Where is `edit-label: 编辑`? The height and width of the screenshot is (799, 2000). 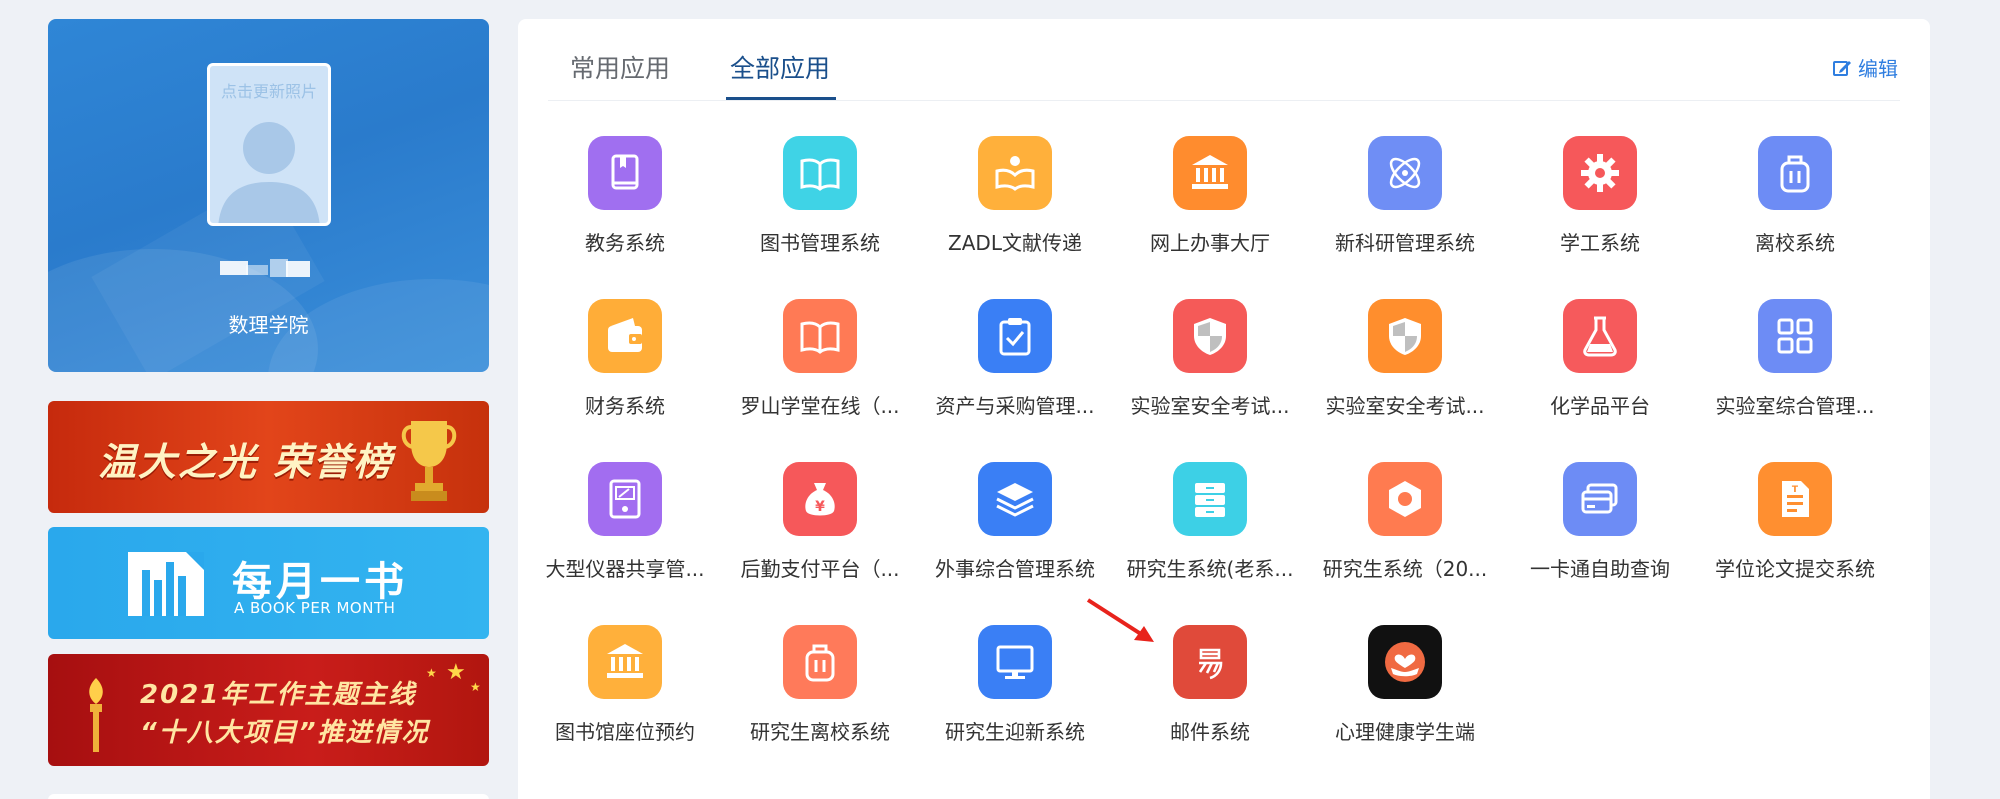 edit-label: 编辑 is located at coordinates (1878, 69).